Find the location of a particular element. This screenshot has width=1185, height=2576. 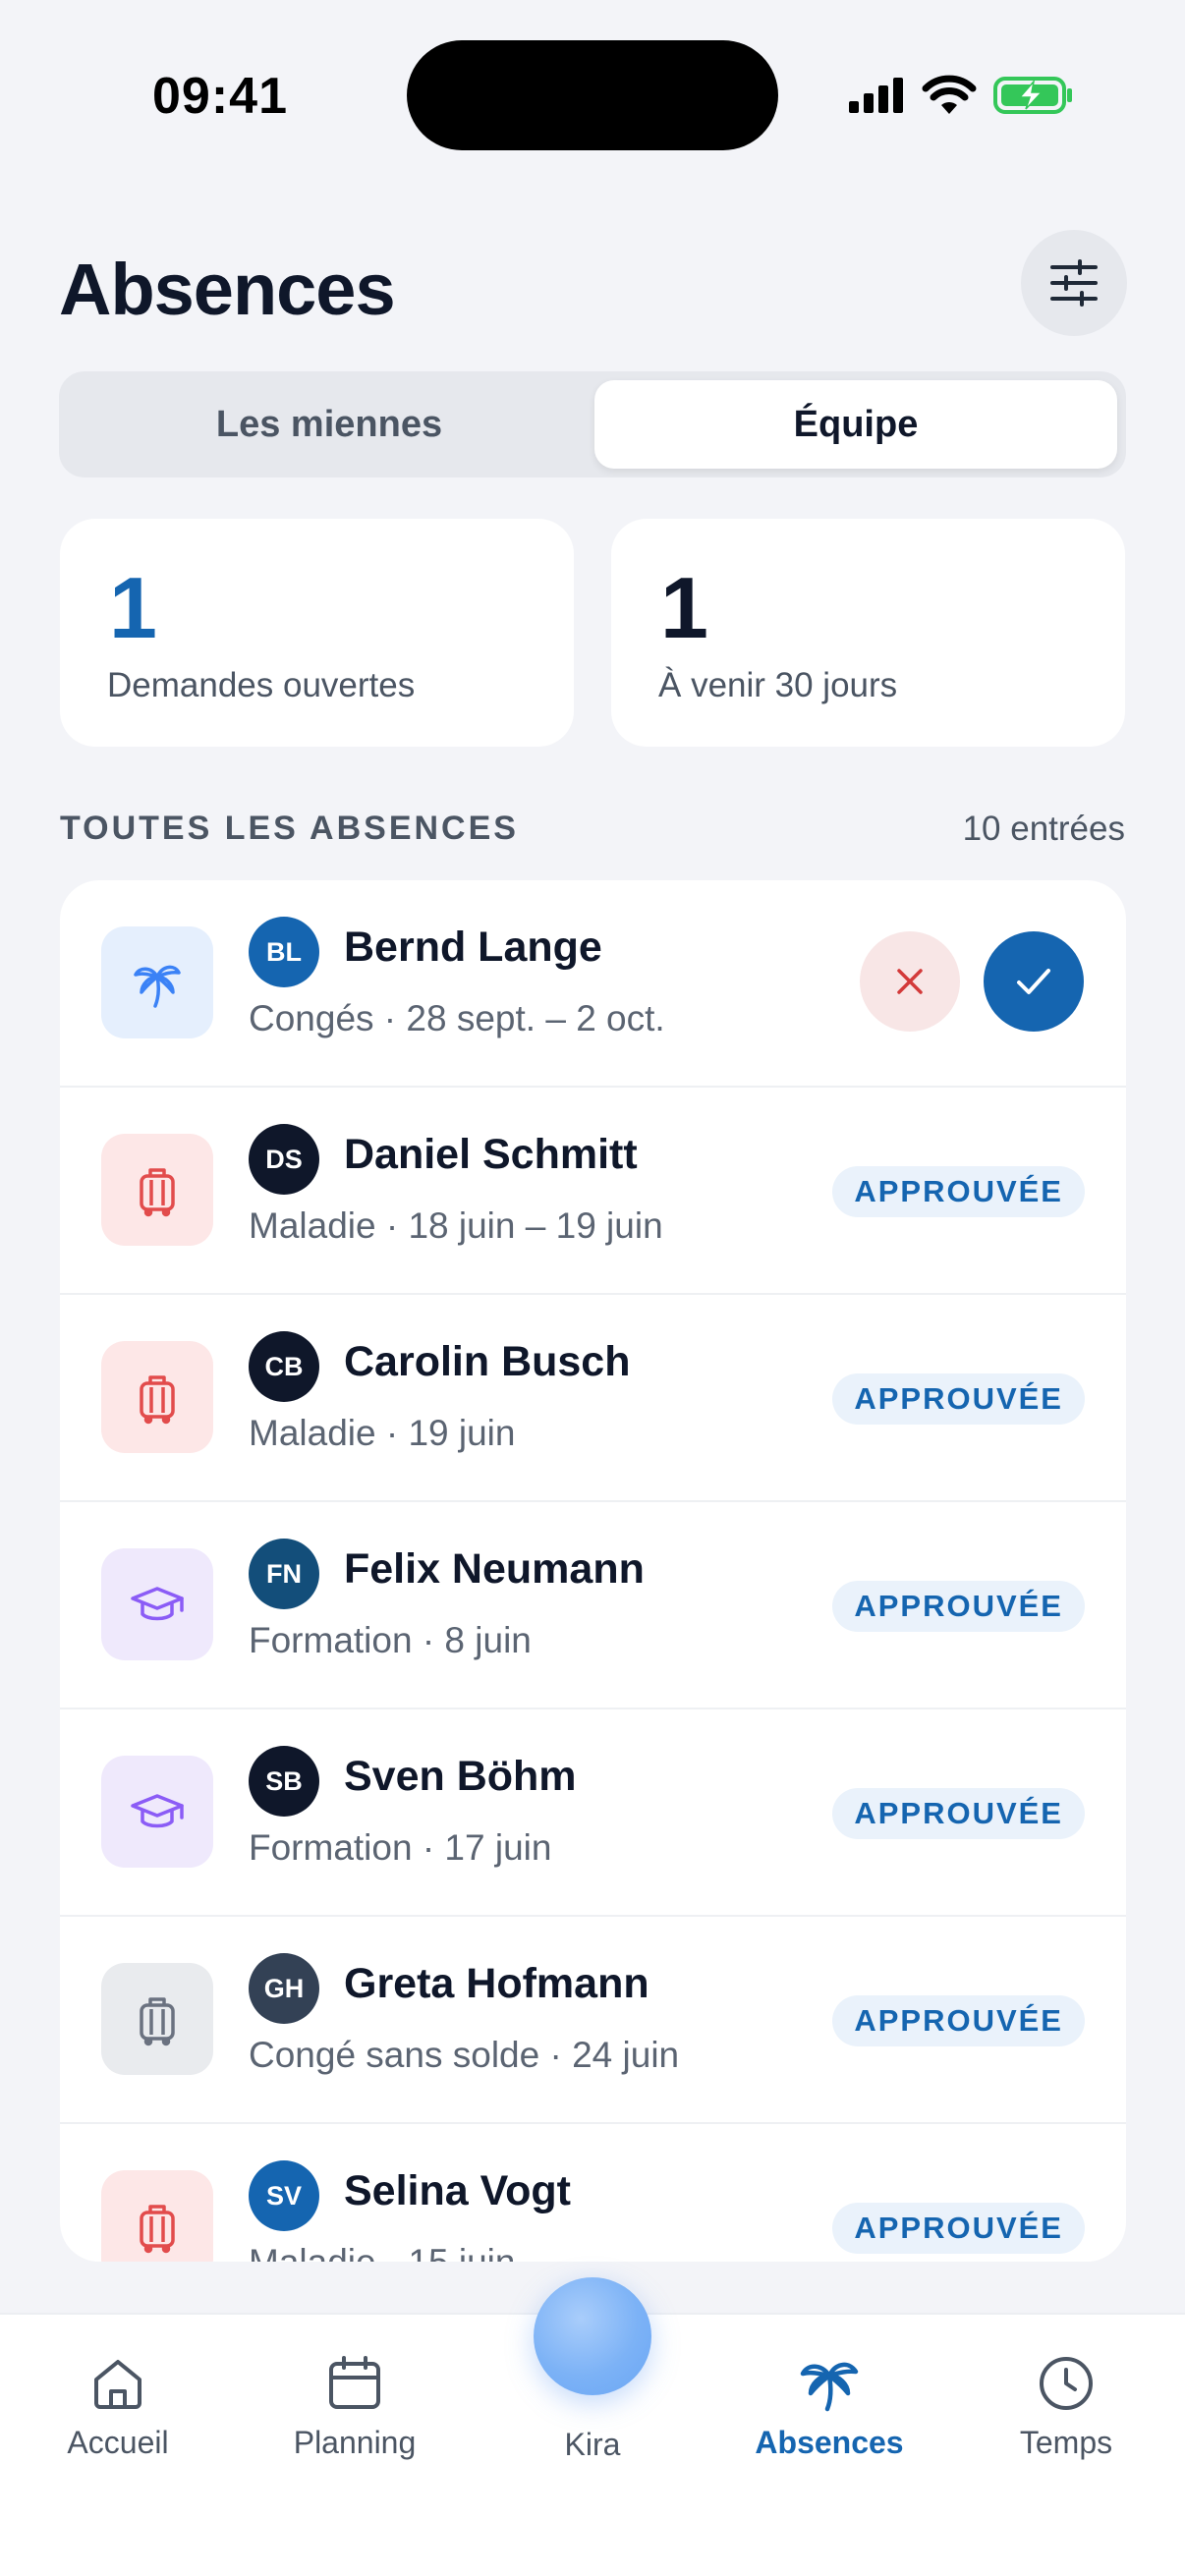

wifi-icon is located at coordinates (950, 94).